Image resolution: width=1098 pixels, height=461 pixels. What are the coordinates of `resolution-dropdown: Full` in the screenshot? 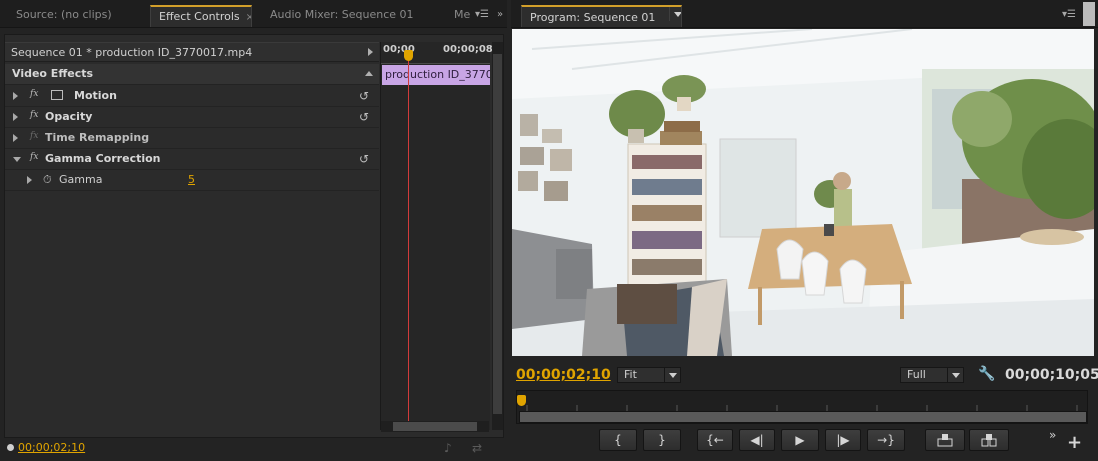 It's located at (932, 375).